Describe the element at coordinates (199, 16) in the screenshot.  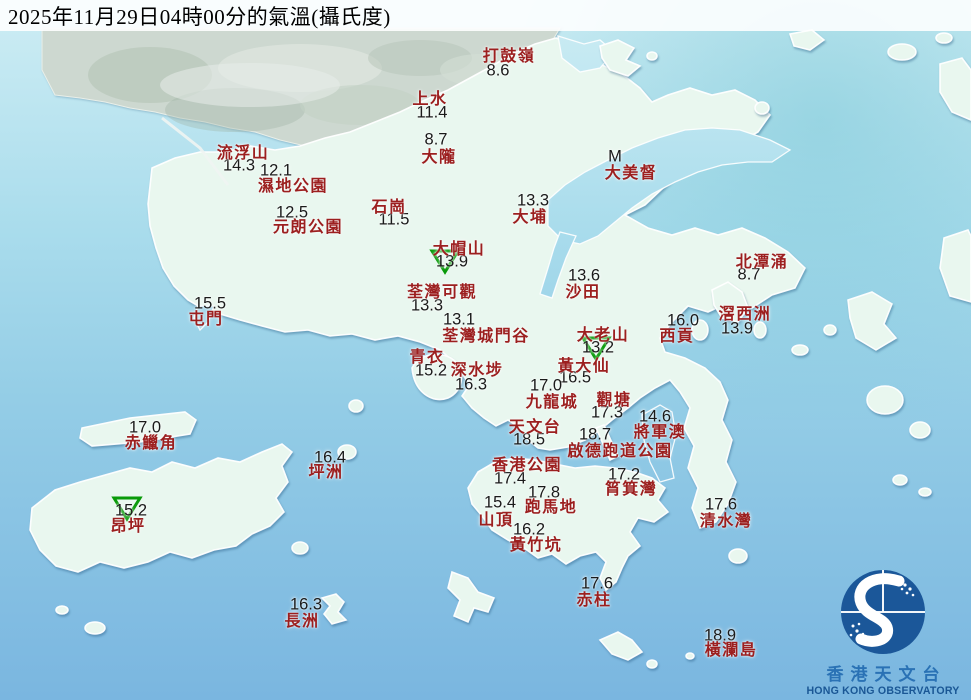
I see `map-title: 2025年11月29日04時00分的氣溫(攝氏度)` at that location.